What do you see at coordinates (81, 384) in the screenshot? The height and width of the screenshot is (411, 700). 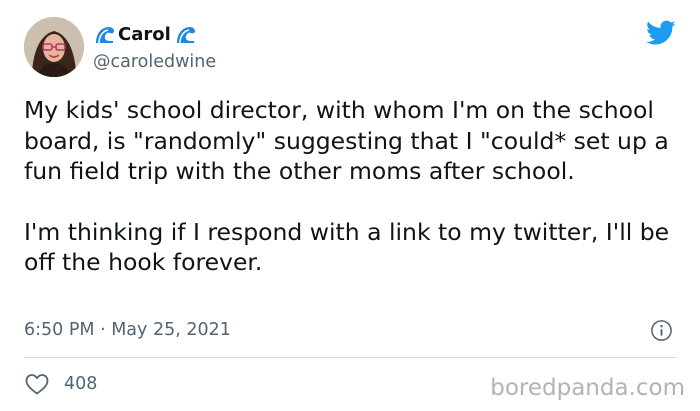 I see `like-count: 408` at bounding box center [81, 384].